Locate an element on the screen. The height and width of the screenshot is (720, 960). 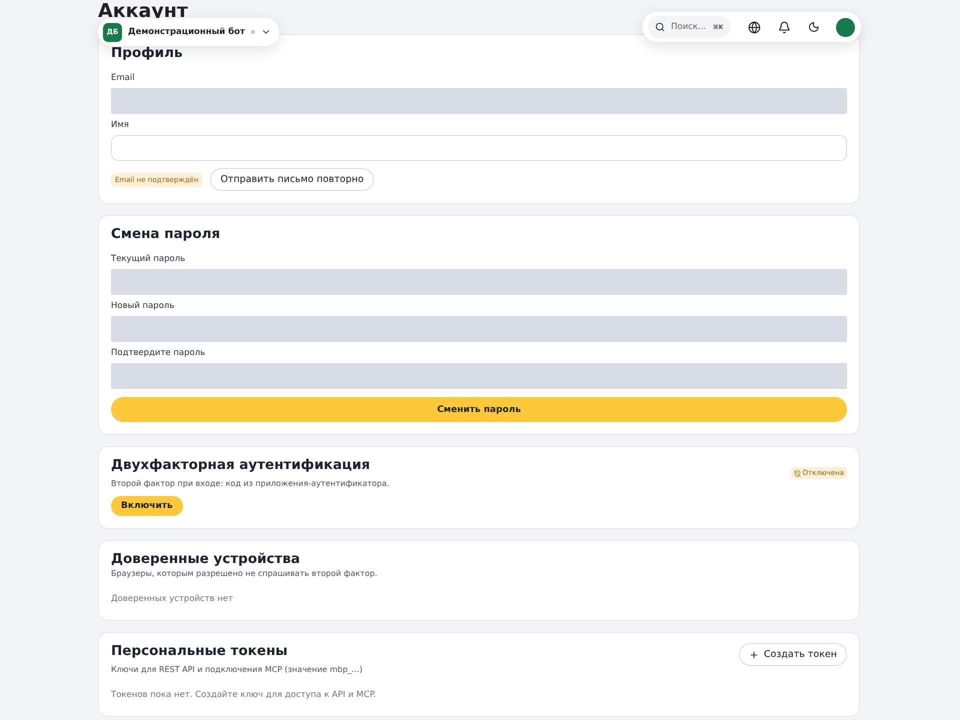
card-title: Доверенные устройства is located at coordinates (206, 559).